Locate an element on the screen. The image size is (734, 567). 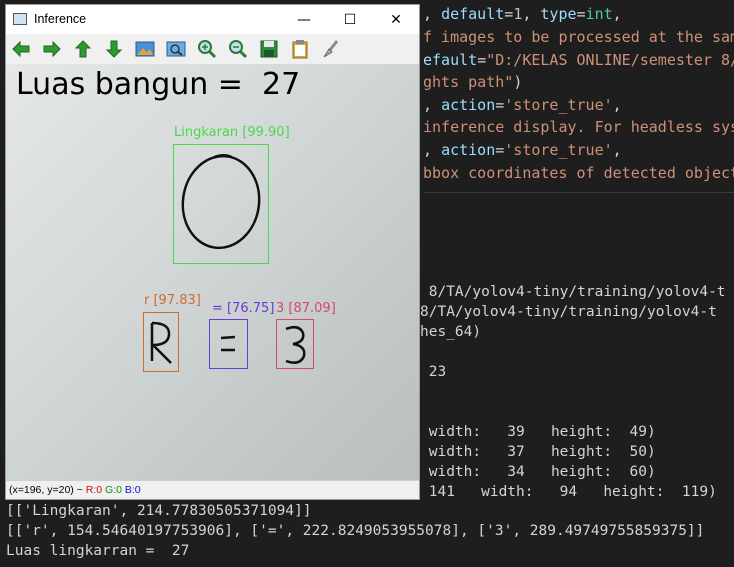
status-bar: (x=196, y=20) ~ R:0 G:0 B:0 is located at coordinates (212, 489).